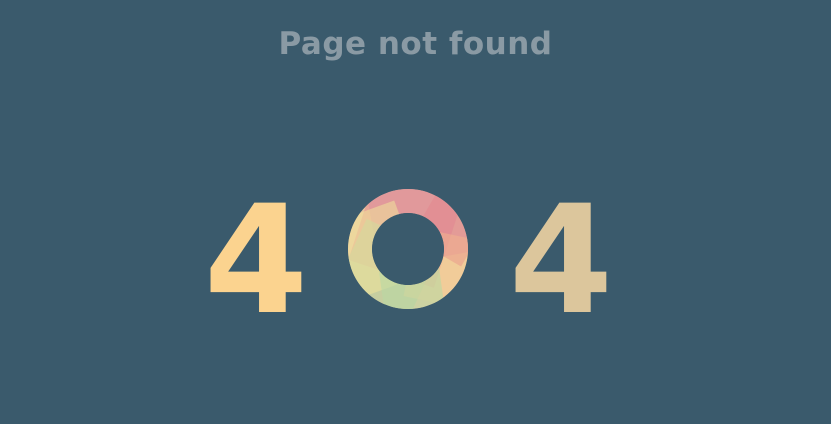 The height and width of the screenshot is (424, 831). I want to click on digit-four-left: 4, so click(256, 261).